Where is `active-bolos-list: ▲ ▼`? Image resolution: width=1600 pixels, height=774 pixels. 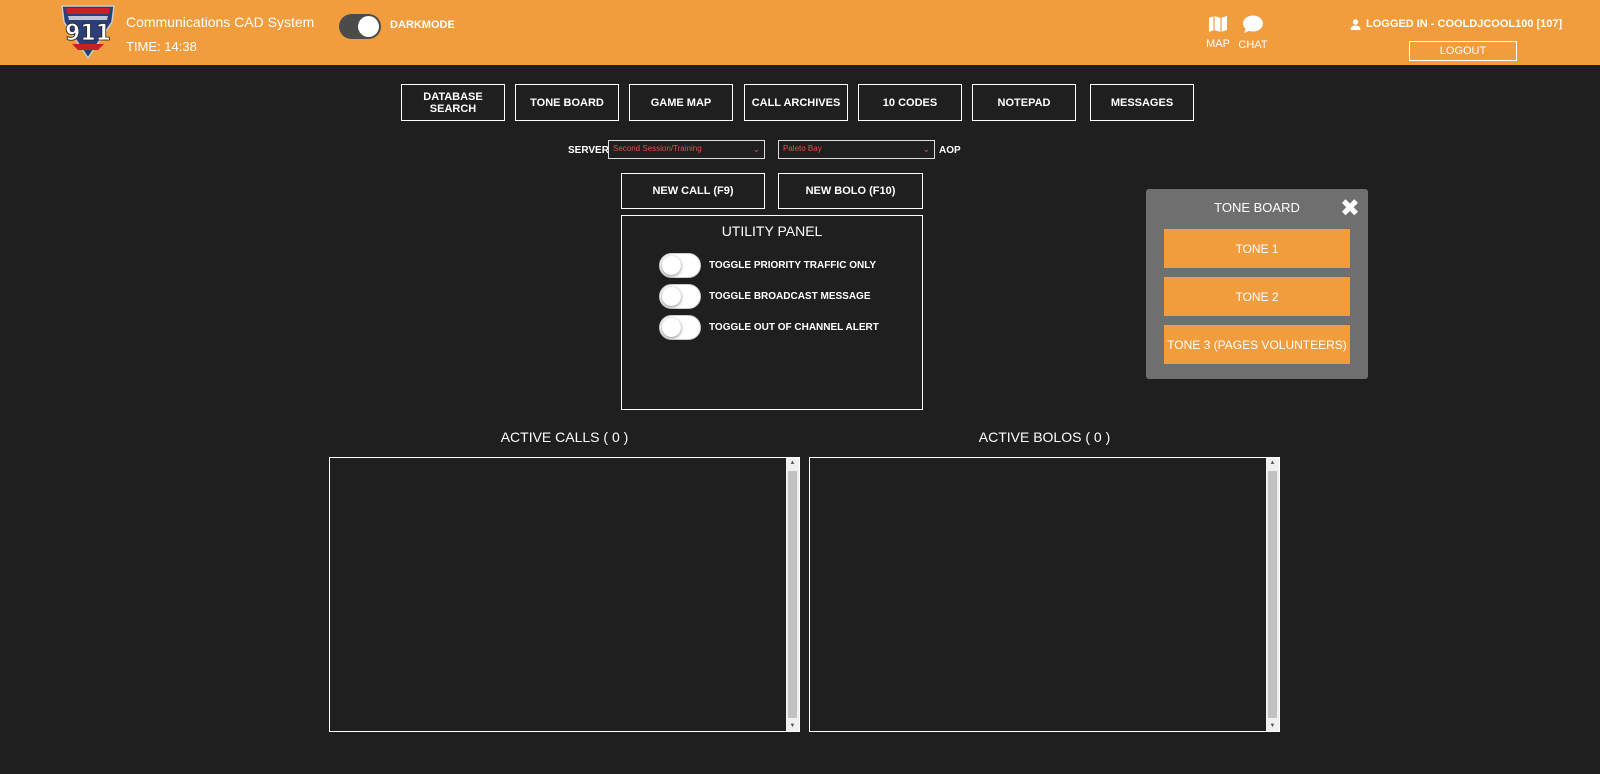
active-bolos-list: ▲ ▼ is located at coordinates (1044, 594).